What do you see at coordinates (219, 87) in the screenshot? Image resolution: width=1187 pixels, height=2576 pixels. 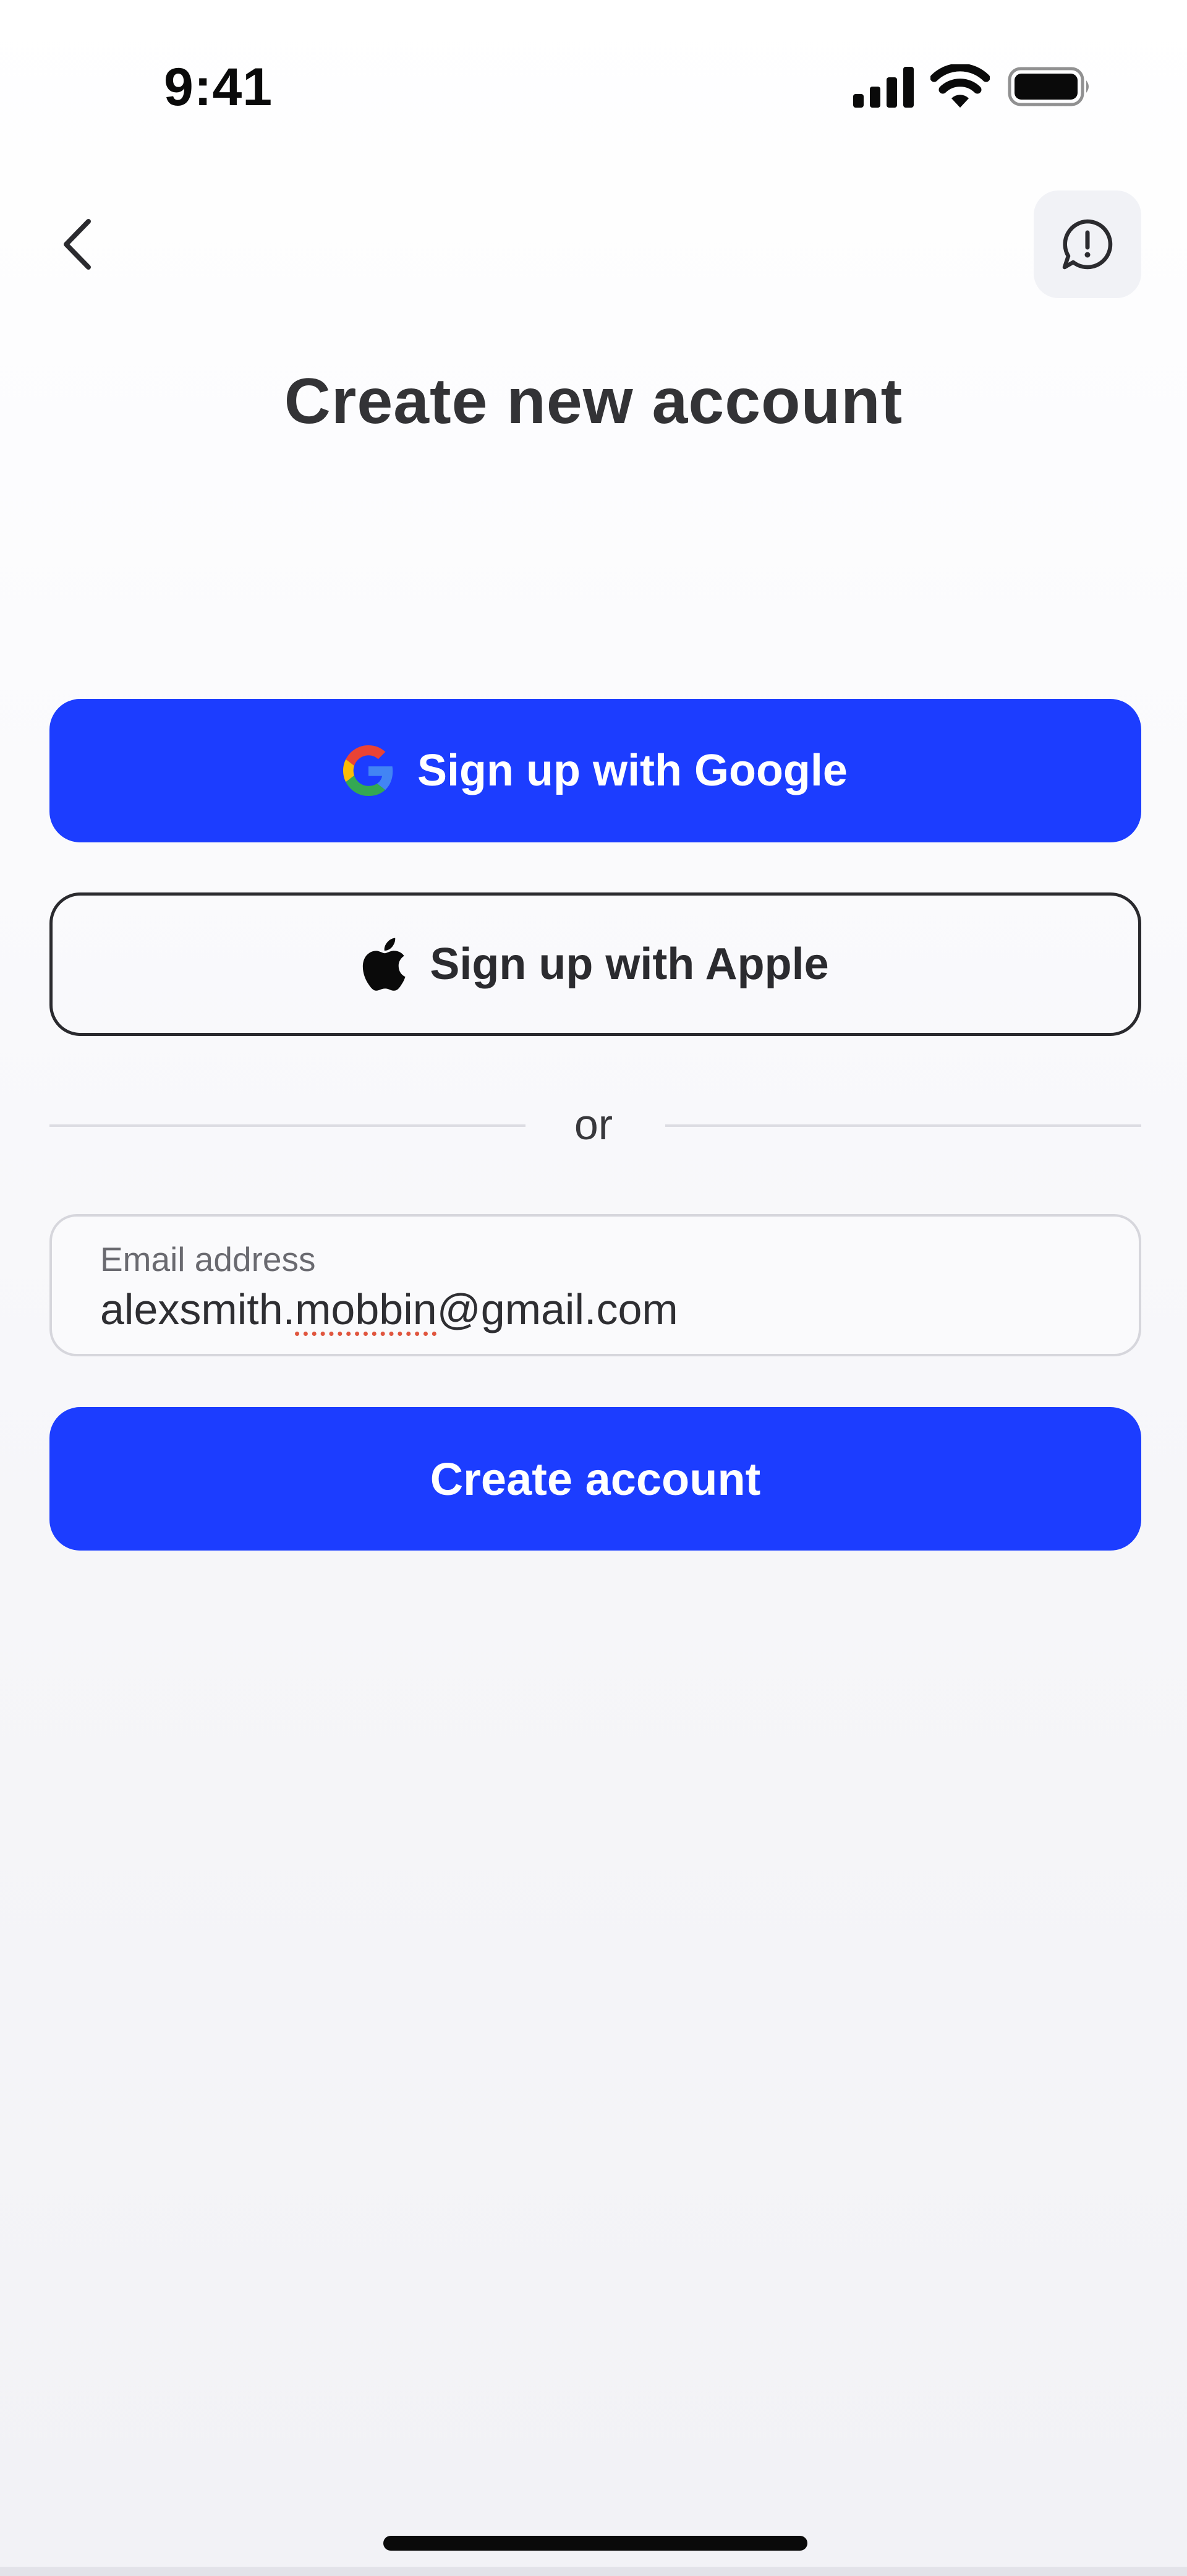 I see `status-time: 9:41` at bounding box center [219, 87].